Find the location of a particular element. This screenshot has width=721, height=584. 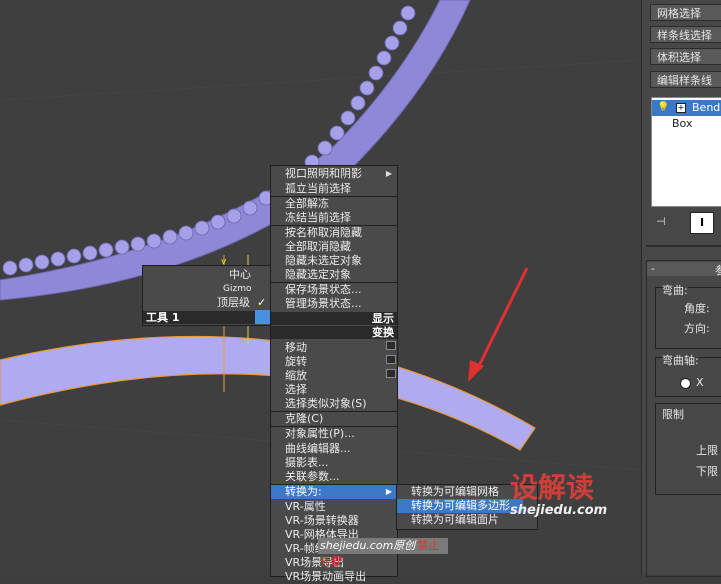

stack-item-bend: 💡 + Bend is located at coordinates (686, 108).